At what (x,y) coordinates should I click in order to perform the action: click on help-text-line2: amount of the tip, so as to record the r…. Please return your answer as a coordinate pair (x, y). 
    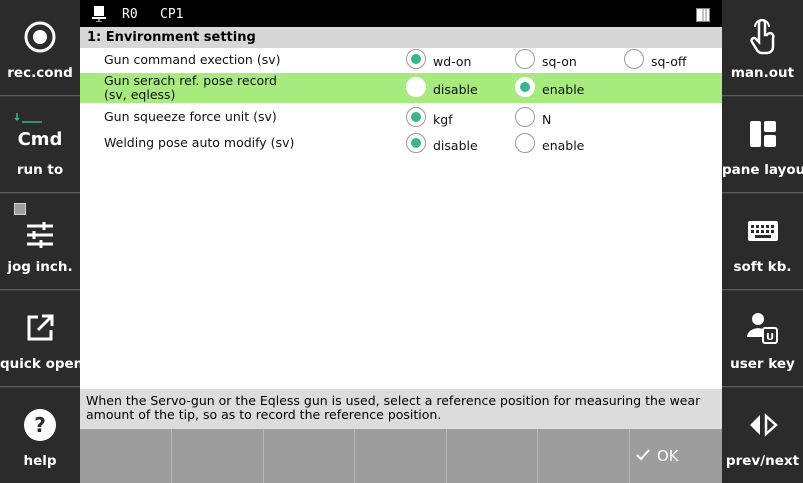
    Looking at the image, I should click on (264, 414).